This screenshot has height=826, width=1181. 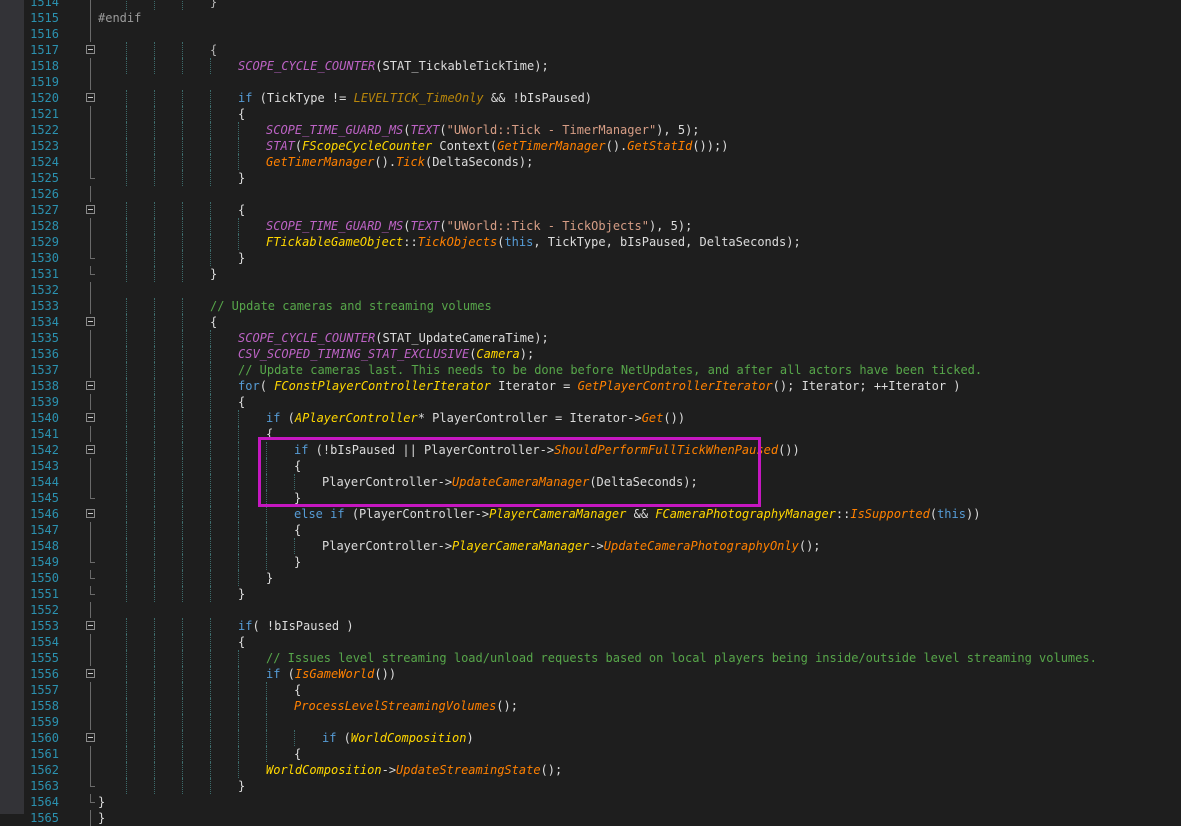 I want to click on code-line: 1532, so click(x=590, y=290).